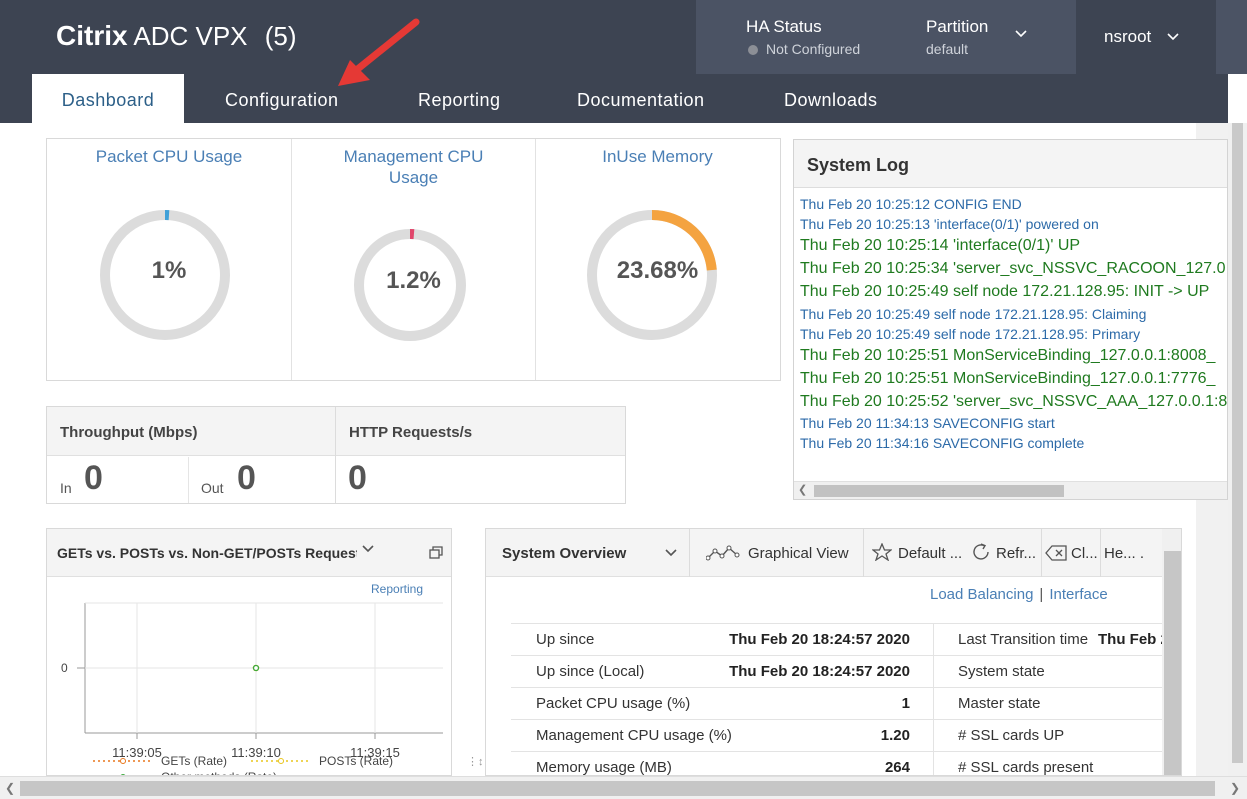 This screenshot has width=1247, height=799. I want to click on row-label: Up since (Local), so click(590, 671).